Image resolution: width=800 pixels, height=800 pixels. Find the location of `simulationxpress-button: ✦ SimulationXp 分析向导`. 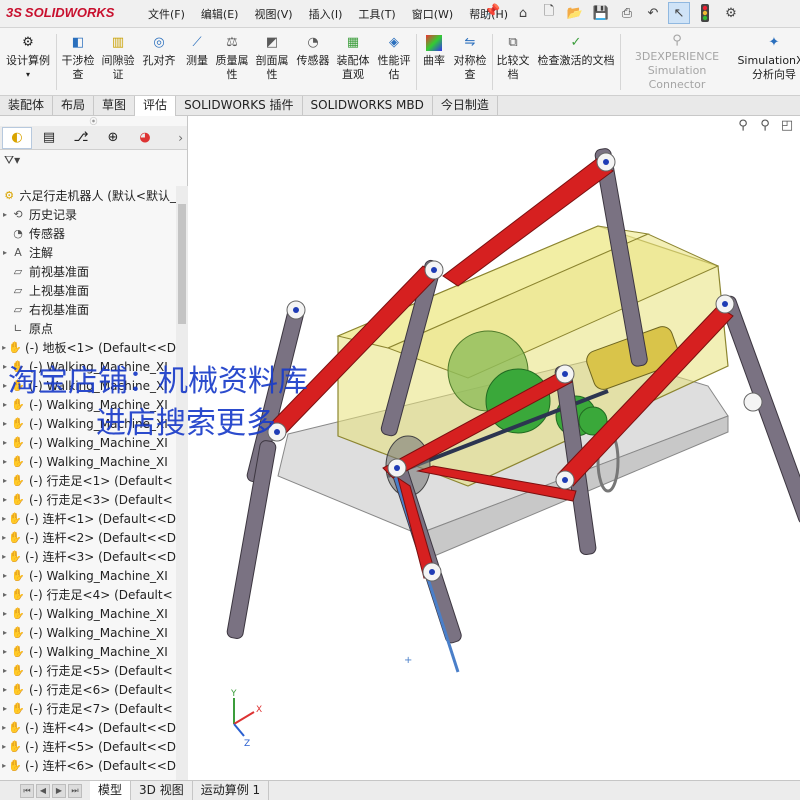

simulationxpress-button: ✦ SimulationXp 分析向导 is located at coordinates (767, 63).